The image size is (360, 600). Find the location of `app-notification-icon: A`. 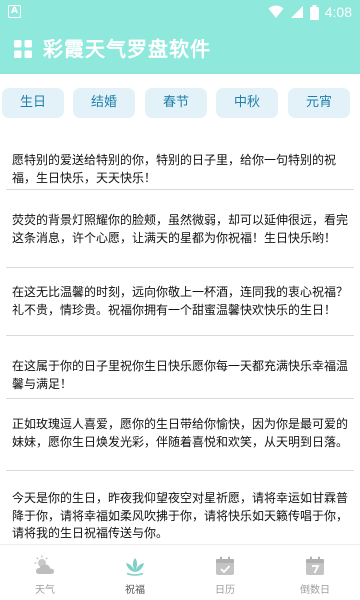

app-notification-icon: A is located at coordinates (14, 11).